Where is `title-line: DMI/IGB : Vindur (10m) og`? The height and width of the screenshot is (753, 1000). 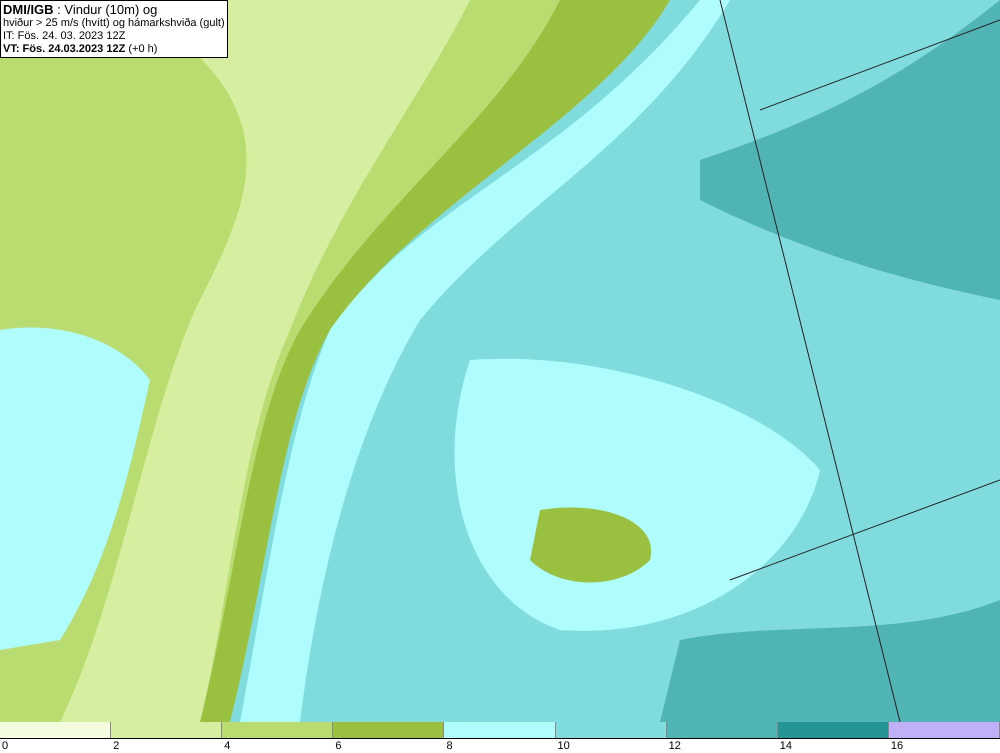 title-line: DMI/IGB : Vindur (10m) og is located at coordinates (80, 9).